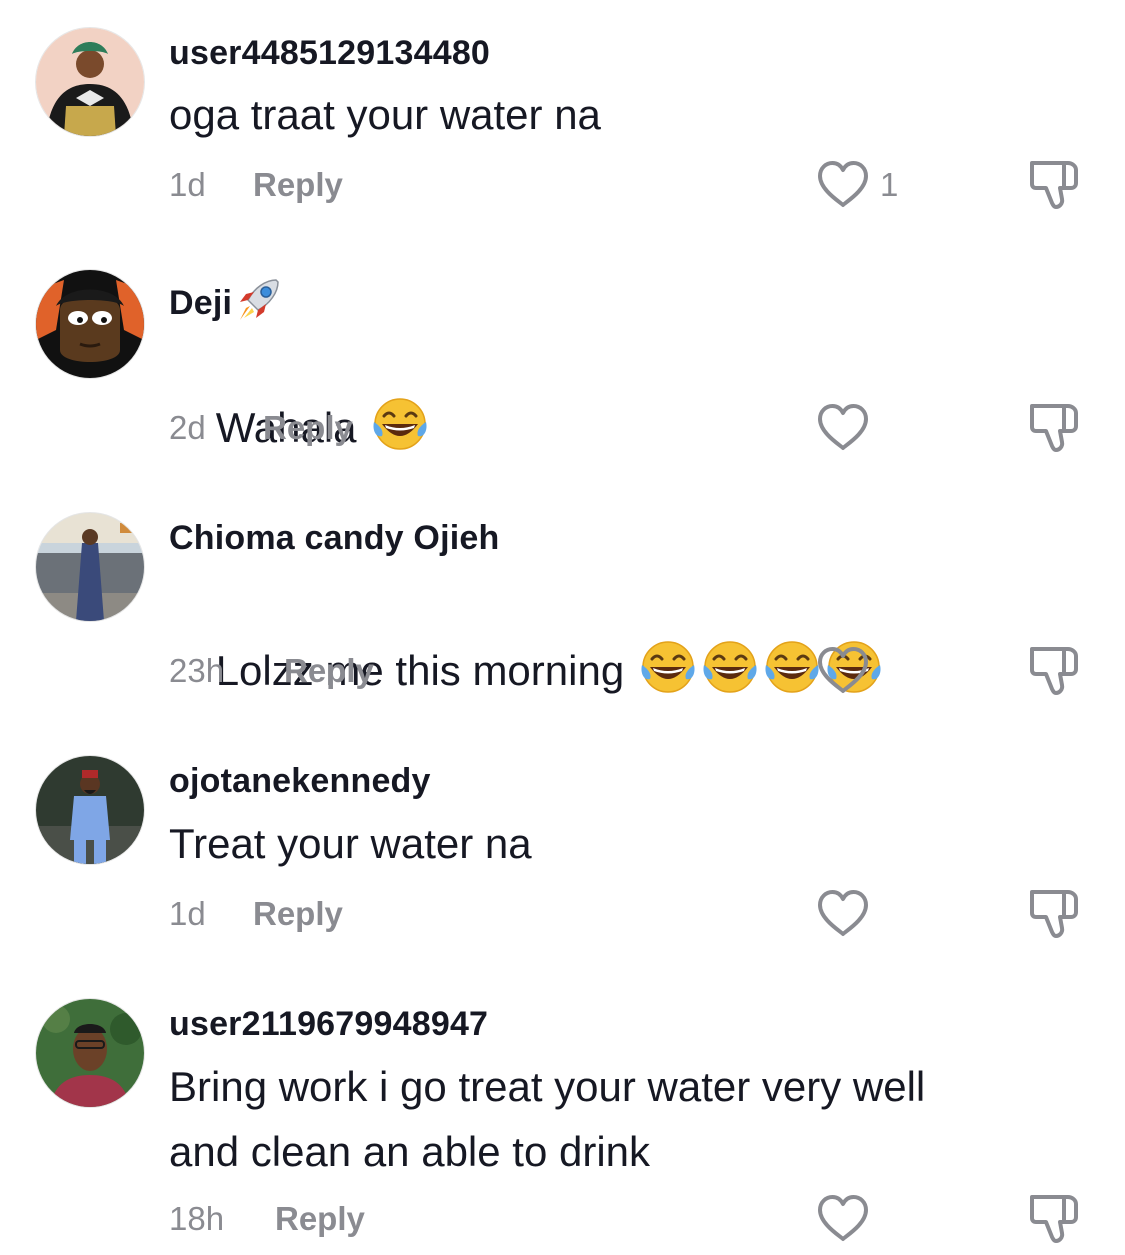  I want to click on comment-time: 2d, so click(187, 427).